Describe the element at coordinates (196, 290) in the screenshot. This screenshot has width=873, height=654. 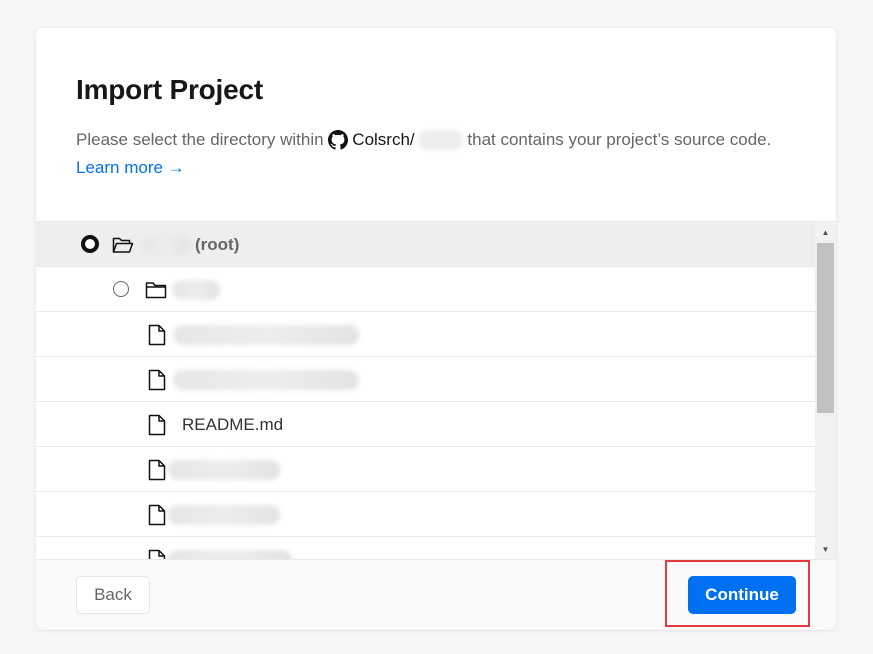
I see `redacted-folder-name` at that location.